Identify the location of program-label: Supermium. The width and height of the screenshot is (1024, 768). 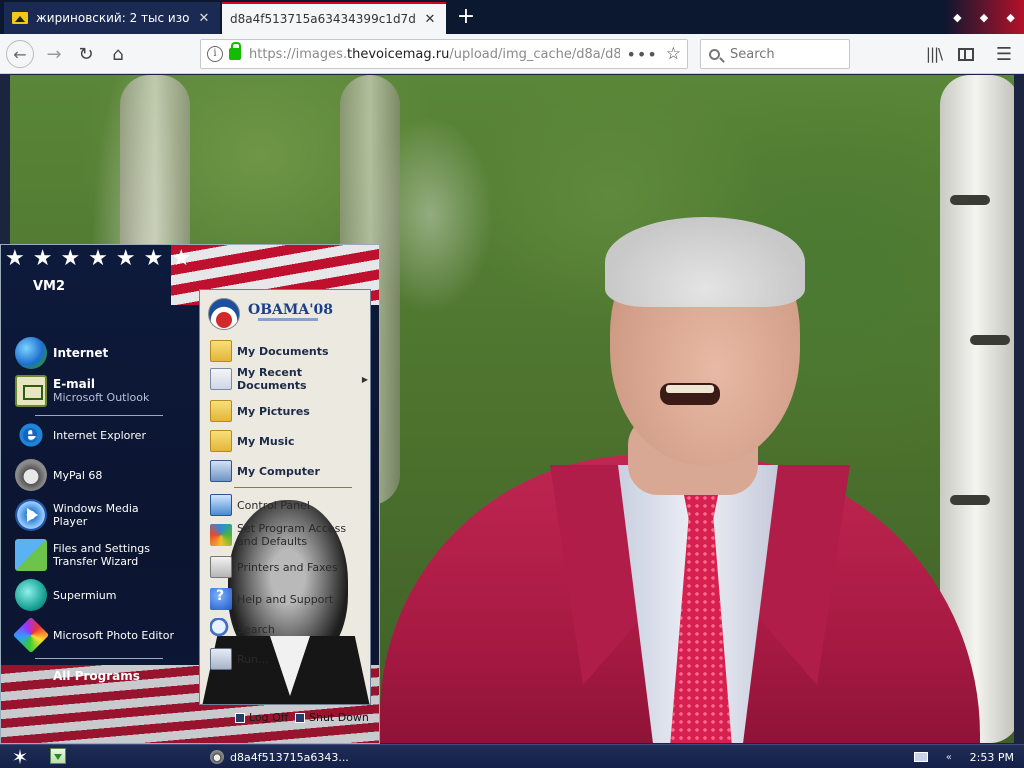
(85, 595).